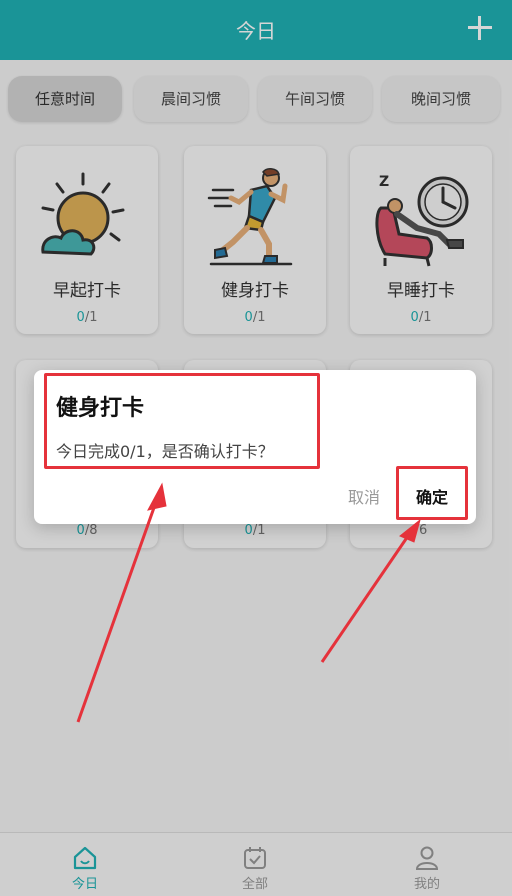 This screenshot has height=896, width=512. I want to click on highlight-box-confirm, so click(432, 493).